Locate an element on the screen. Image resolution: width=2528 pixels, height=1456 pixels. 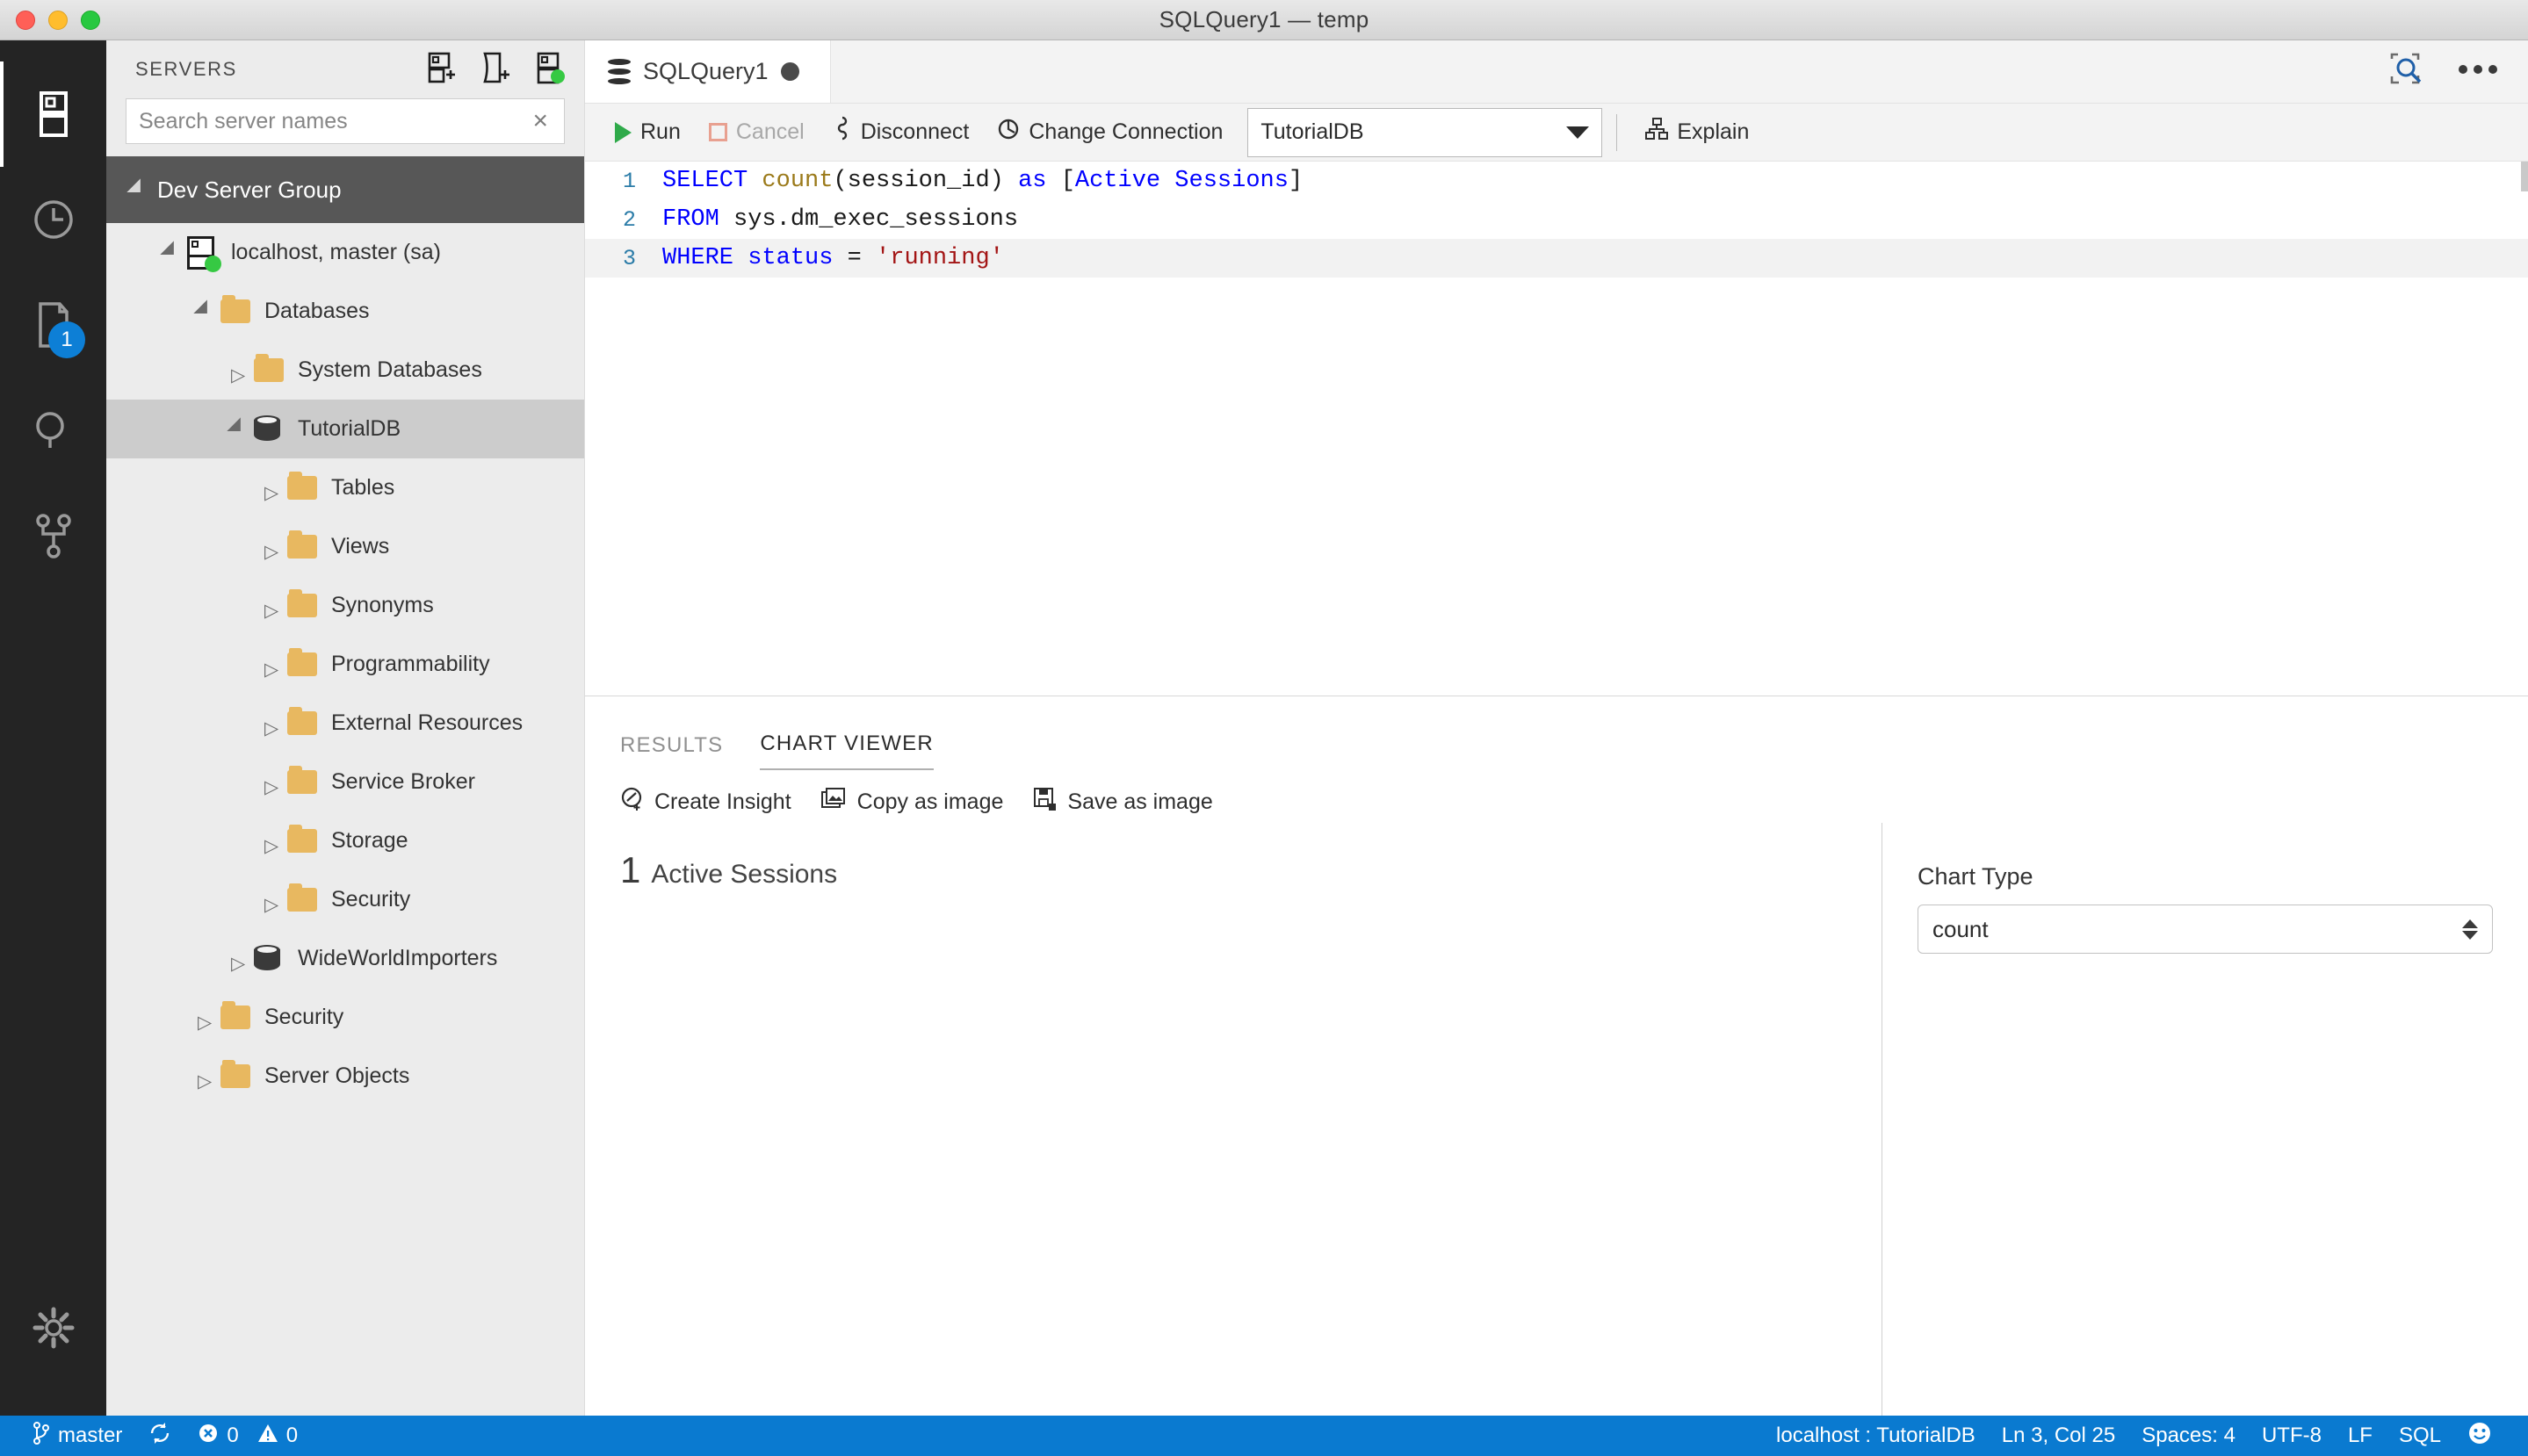
sidebar-item-servers is located at coordinates (53, 114).